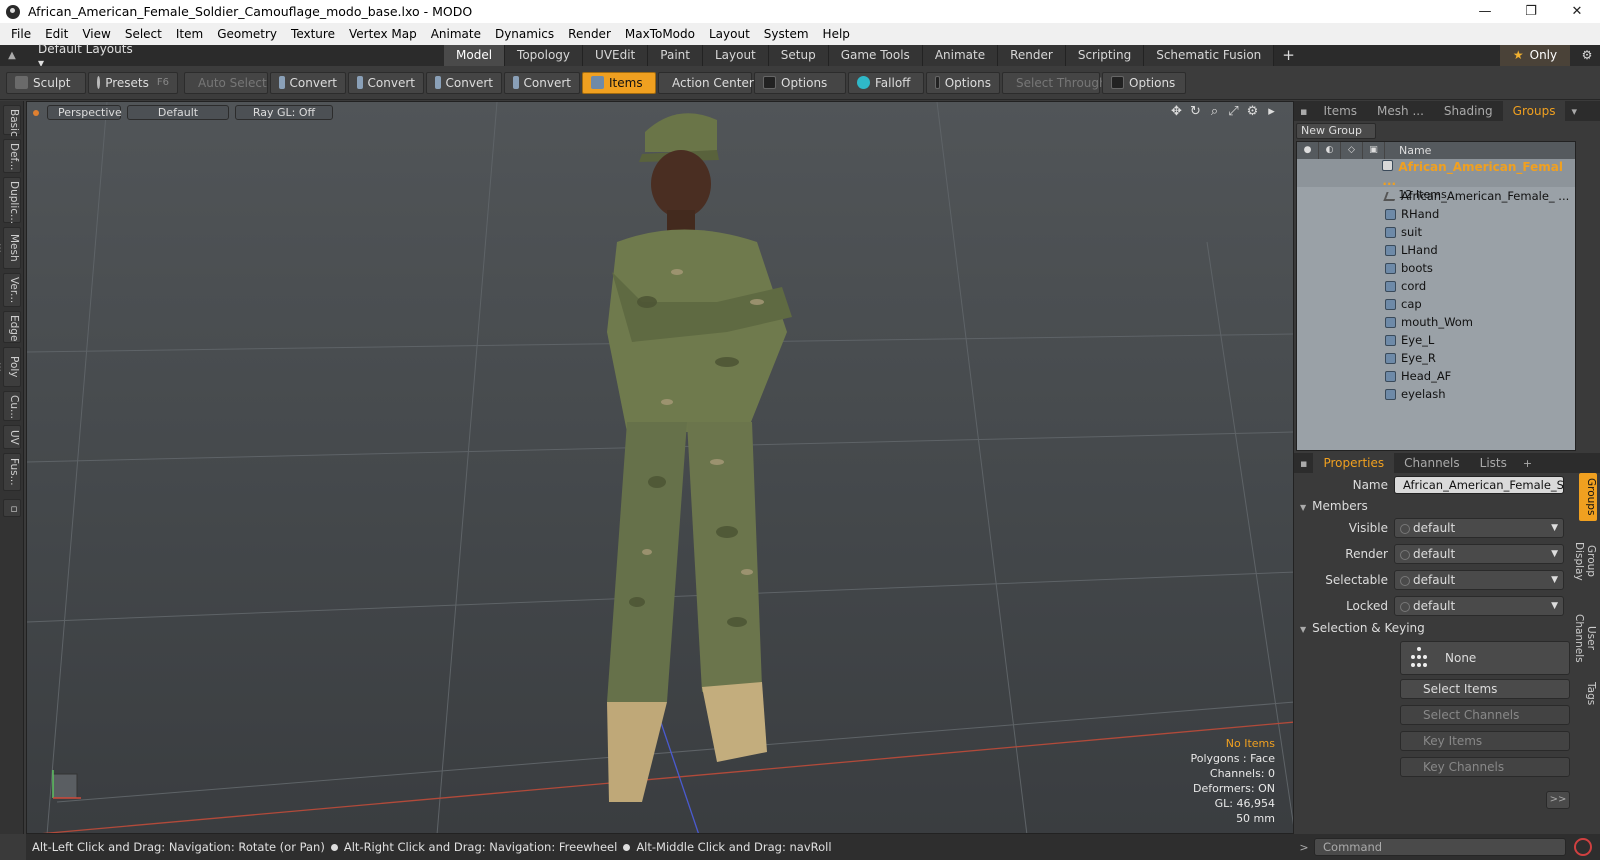 The height and width of the screenshot is (860, 1600). Describe the element at coordinates (1436, 394) in the screenshot. I see `list-item: eyelash` at that location.